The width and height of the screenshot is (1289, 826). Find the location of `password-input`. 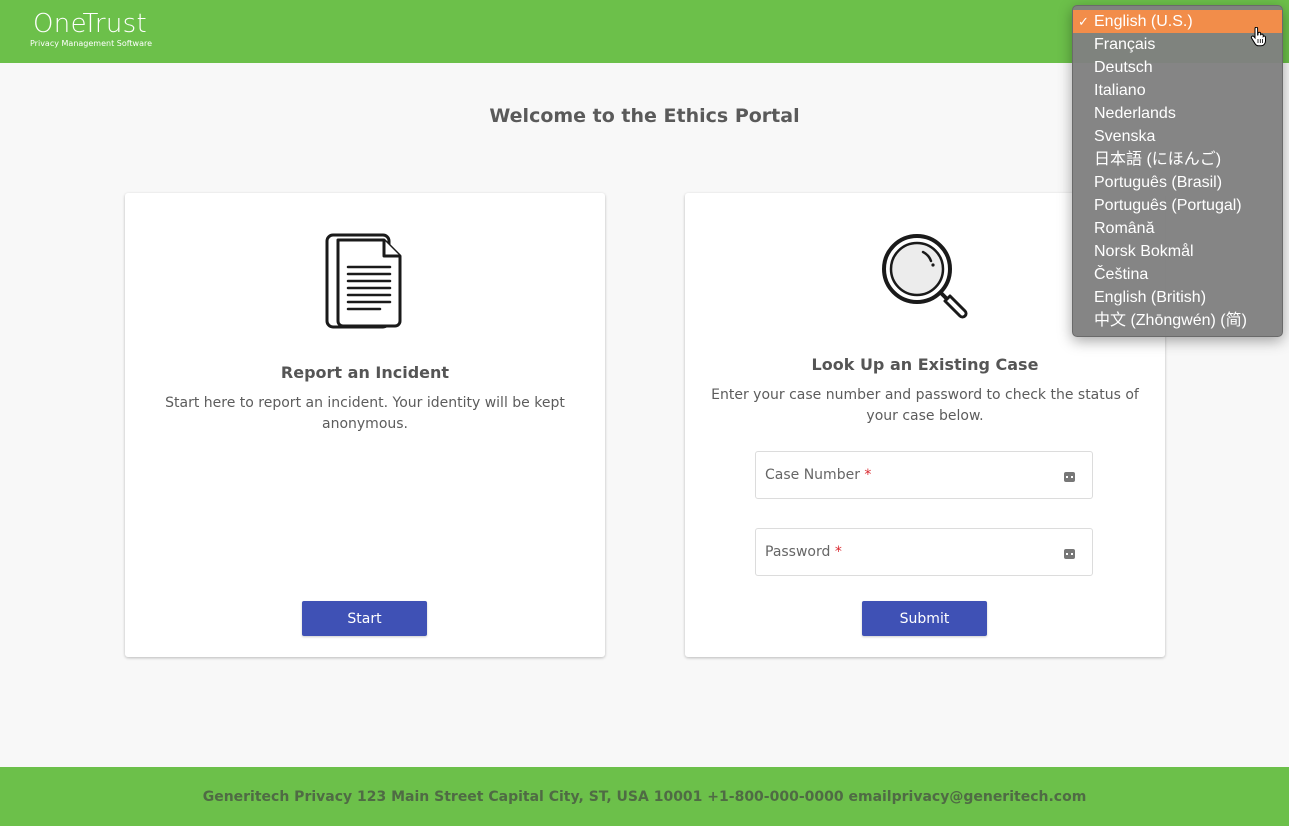

password-input is located at coordinates (906, 552).